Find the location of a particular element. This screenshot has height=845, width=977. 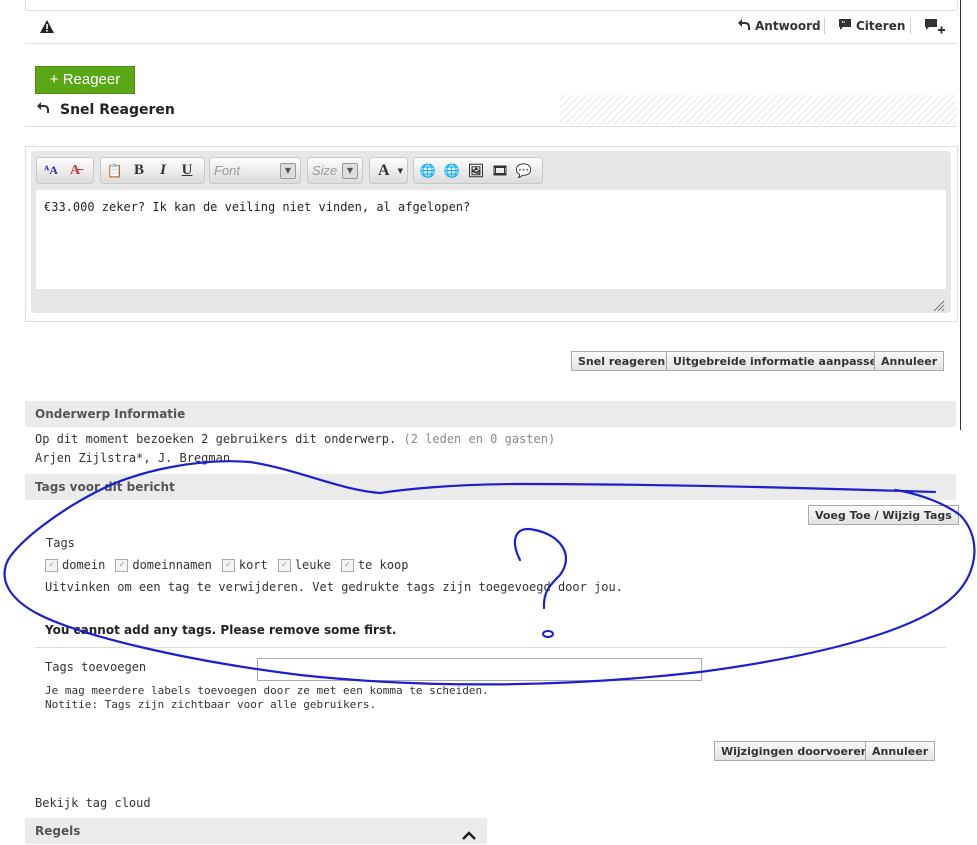

reply-link: Antwoord is located at coordinates (779, 26).